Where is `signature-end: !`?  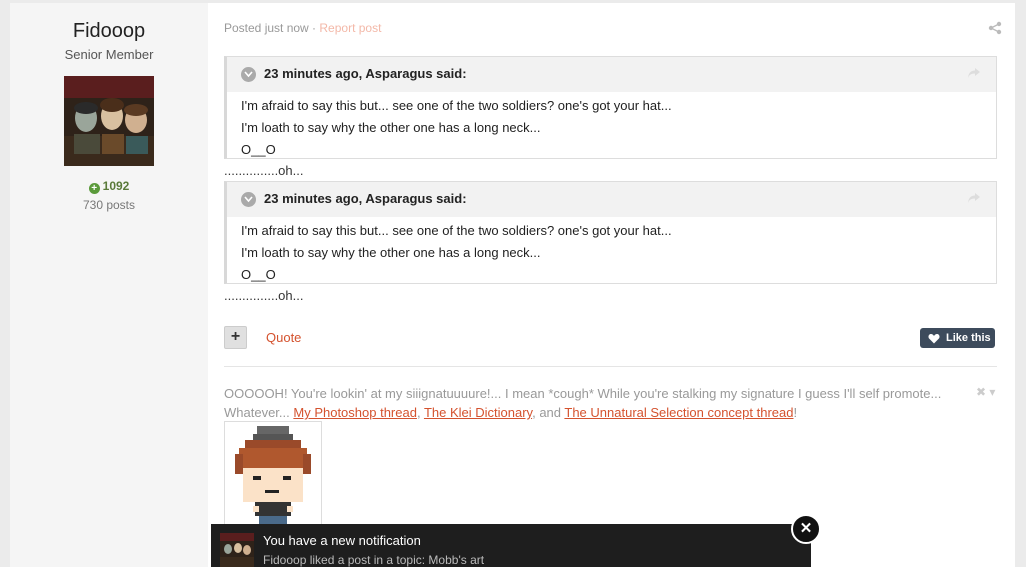 signature-end: ! is located at coordinates (795, 412).